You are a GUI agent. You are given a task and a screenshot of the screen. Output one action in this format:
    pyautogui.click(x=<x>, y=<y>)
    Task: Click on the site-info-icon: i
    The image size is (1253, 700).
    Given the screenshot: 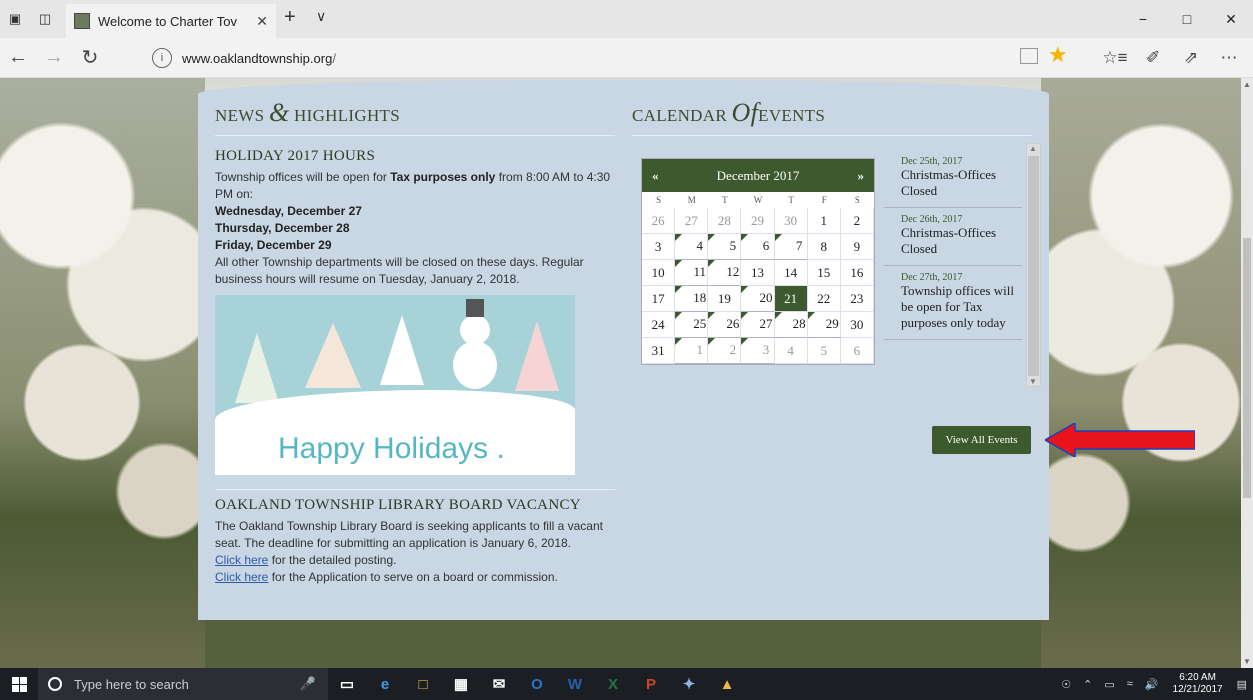 What is the action you would take?
    pyautogui.click(x=162, y=58)
    